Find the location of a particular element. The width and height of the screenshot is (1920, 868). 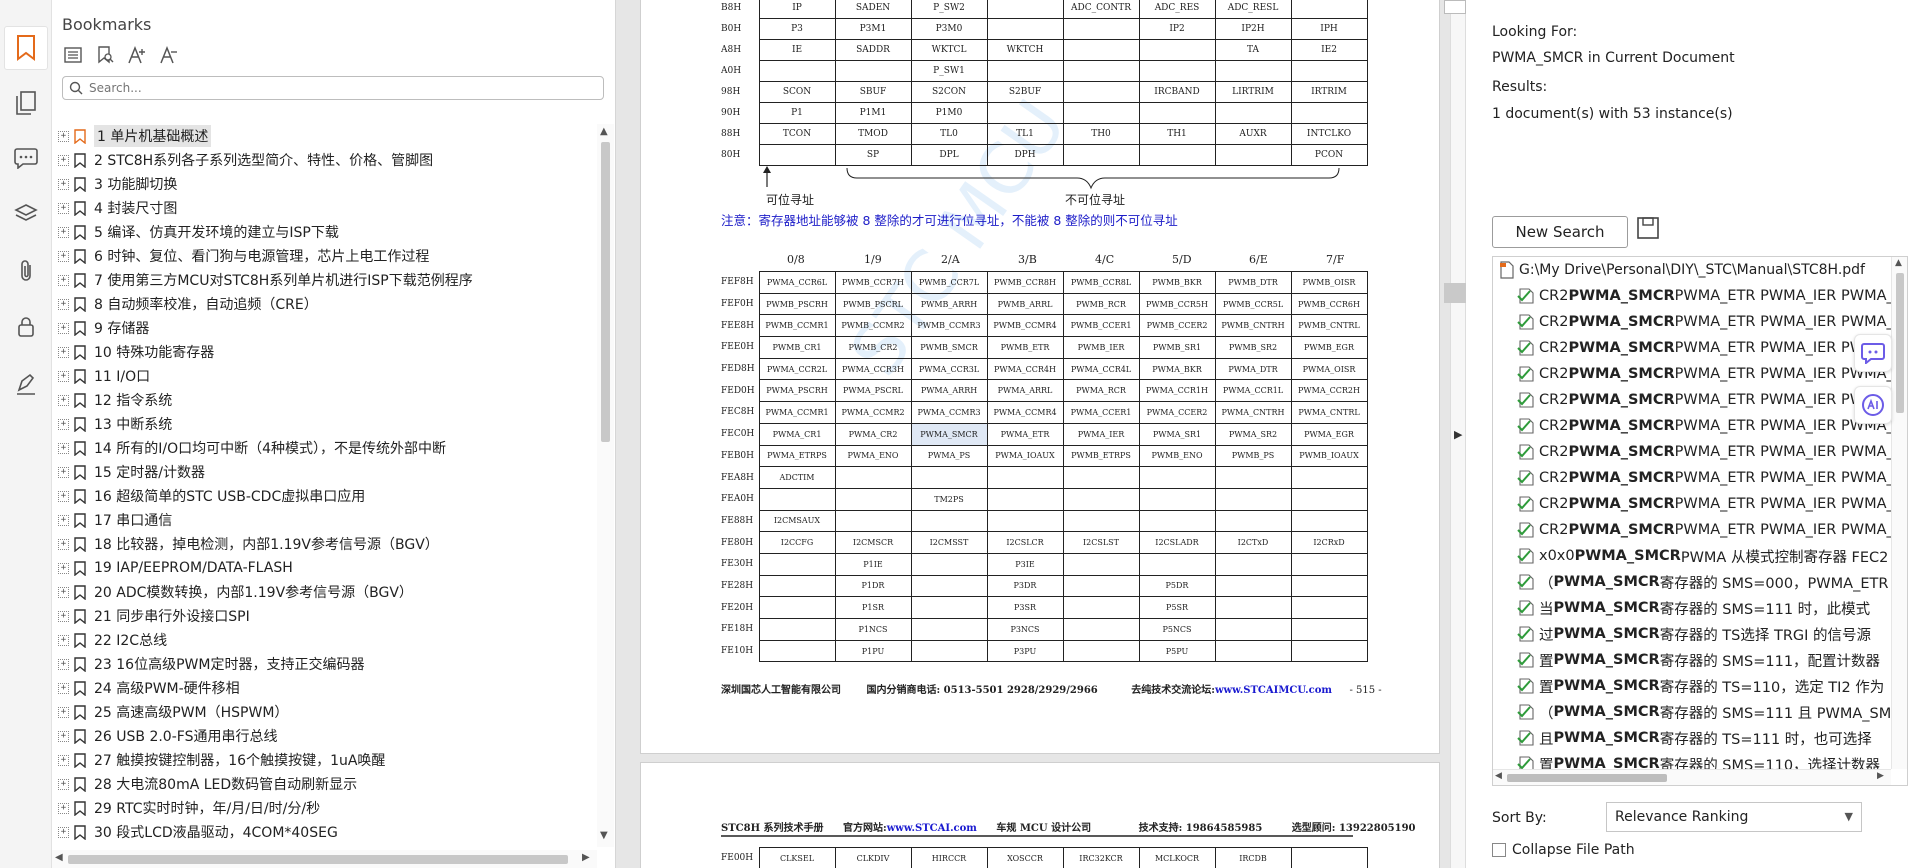

layers-icon is located at coordinates (26, 214).